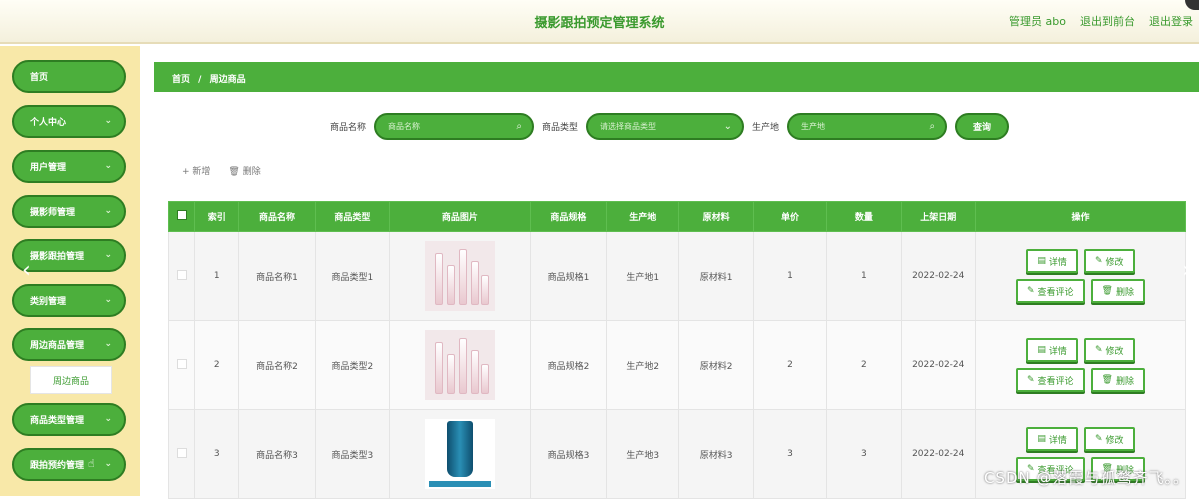 The height and width of the screenshot is (499, 1199). Describe the element at coordinates (48, 300) in the screenshot. I see `sidebar-item-label: 类别管理` at that location.